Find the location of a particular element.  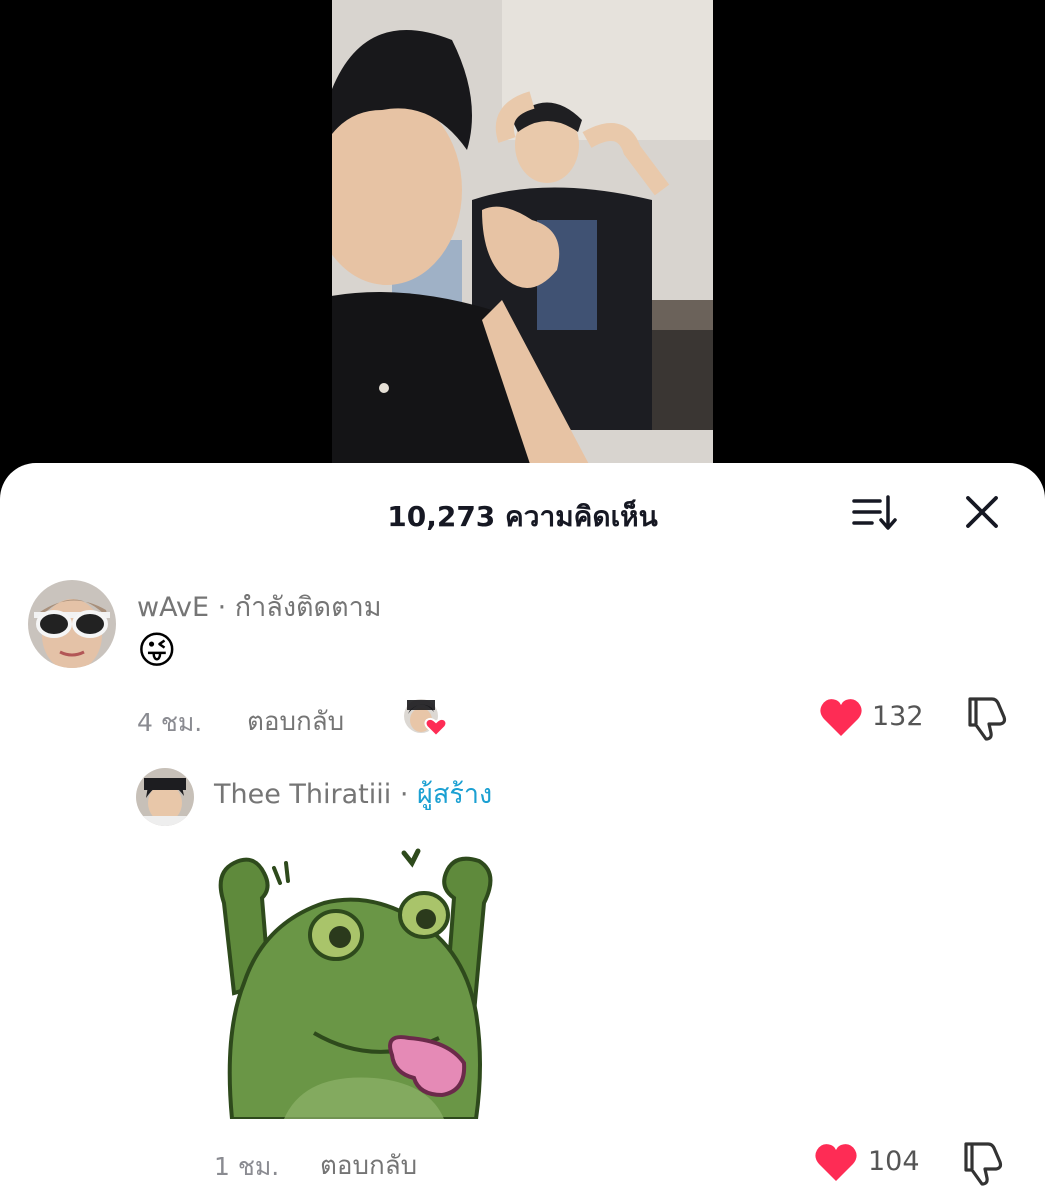

sort-icon is located at coordinates (874, 512).